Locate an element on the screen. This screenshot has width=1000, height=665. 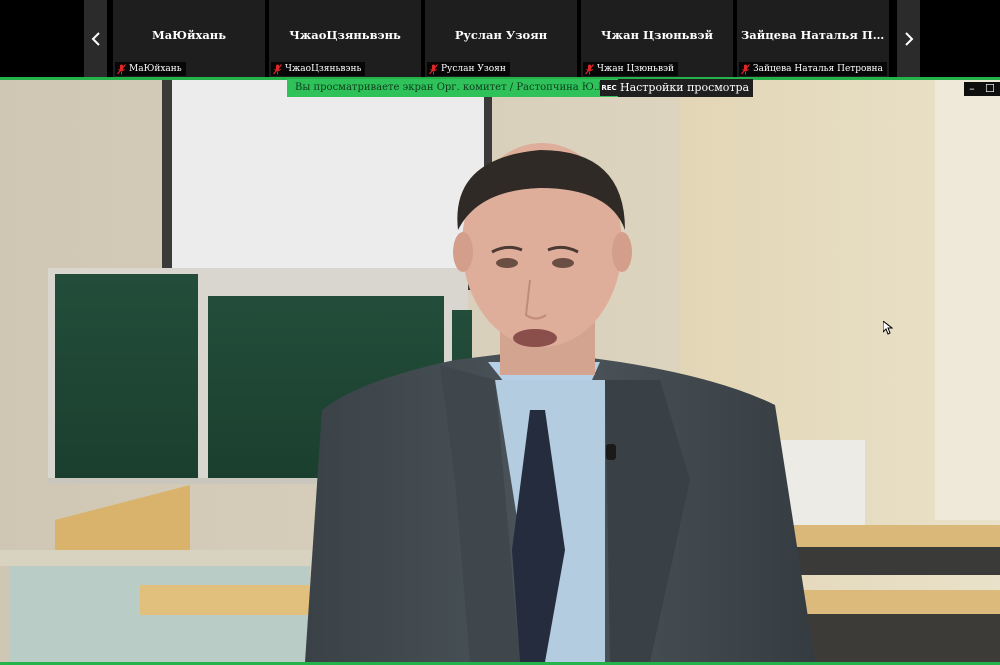
prev-page-button is located at coordinates (95, 38).